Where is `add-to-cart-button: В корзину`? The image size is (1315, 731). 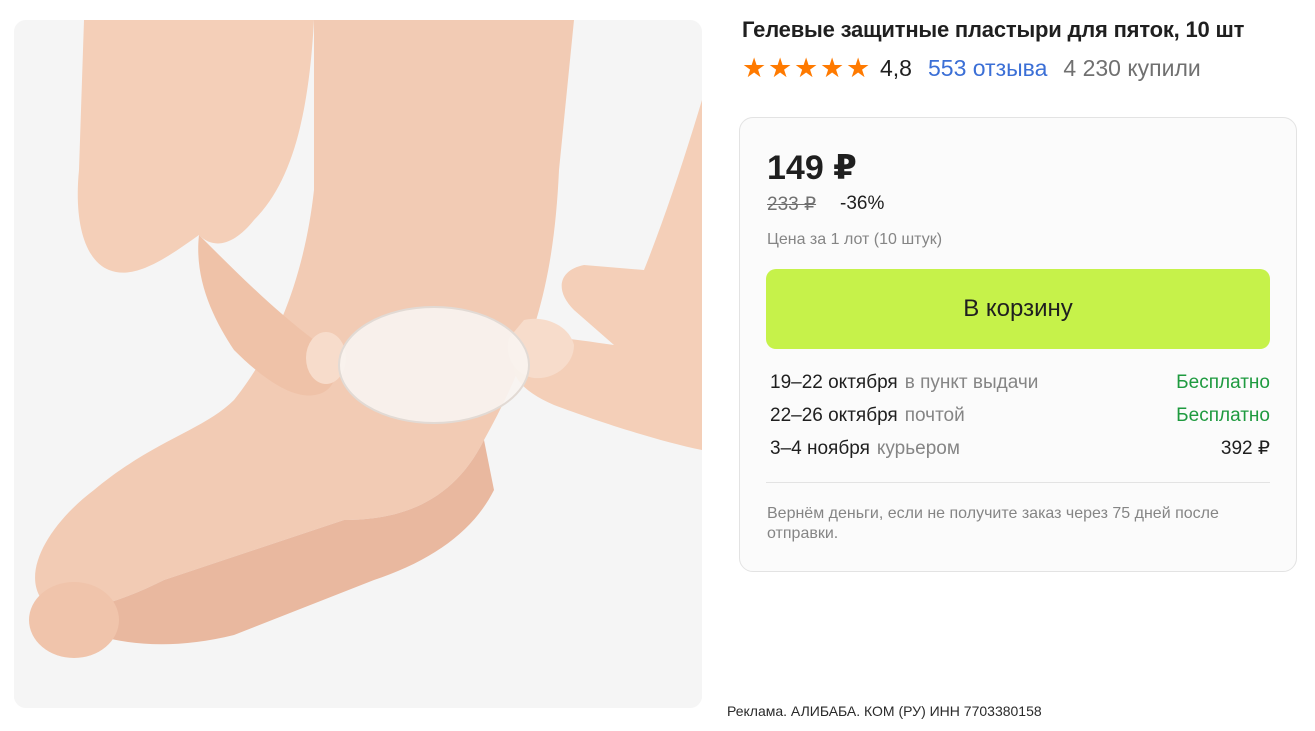 add-to-cart-button: В корзину is located at coordinates (1018, 309).